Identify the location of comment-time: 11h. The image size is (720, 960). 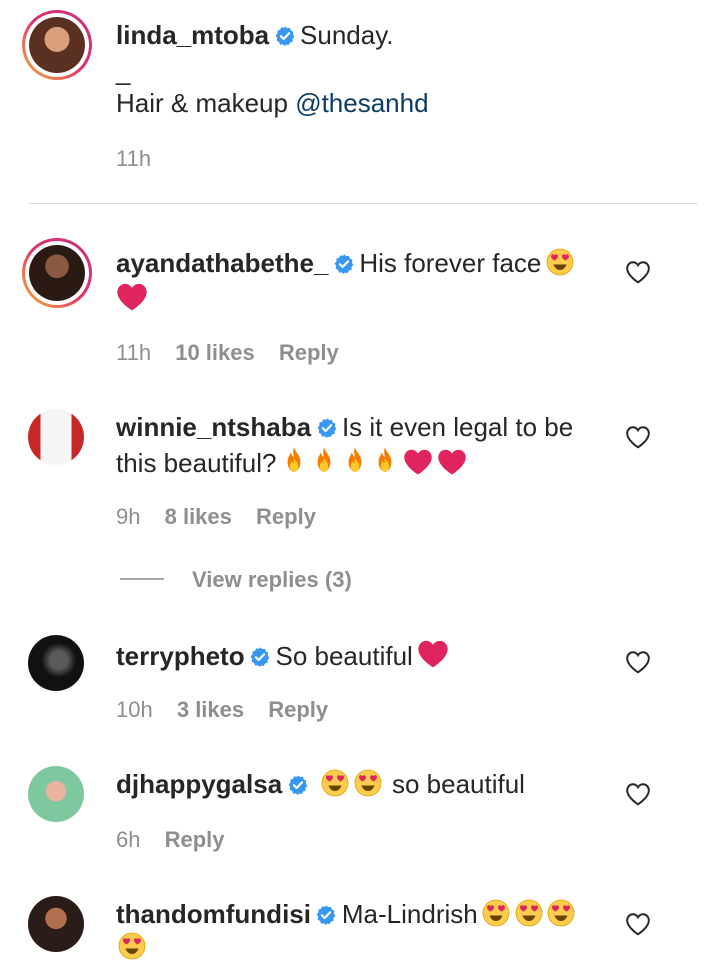
(134, 352).